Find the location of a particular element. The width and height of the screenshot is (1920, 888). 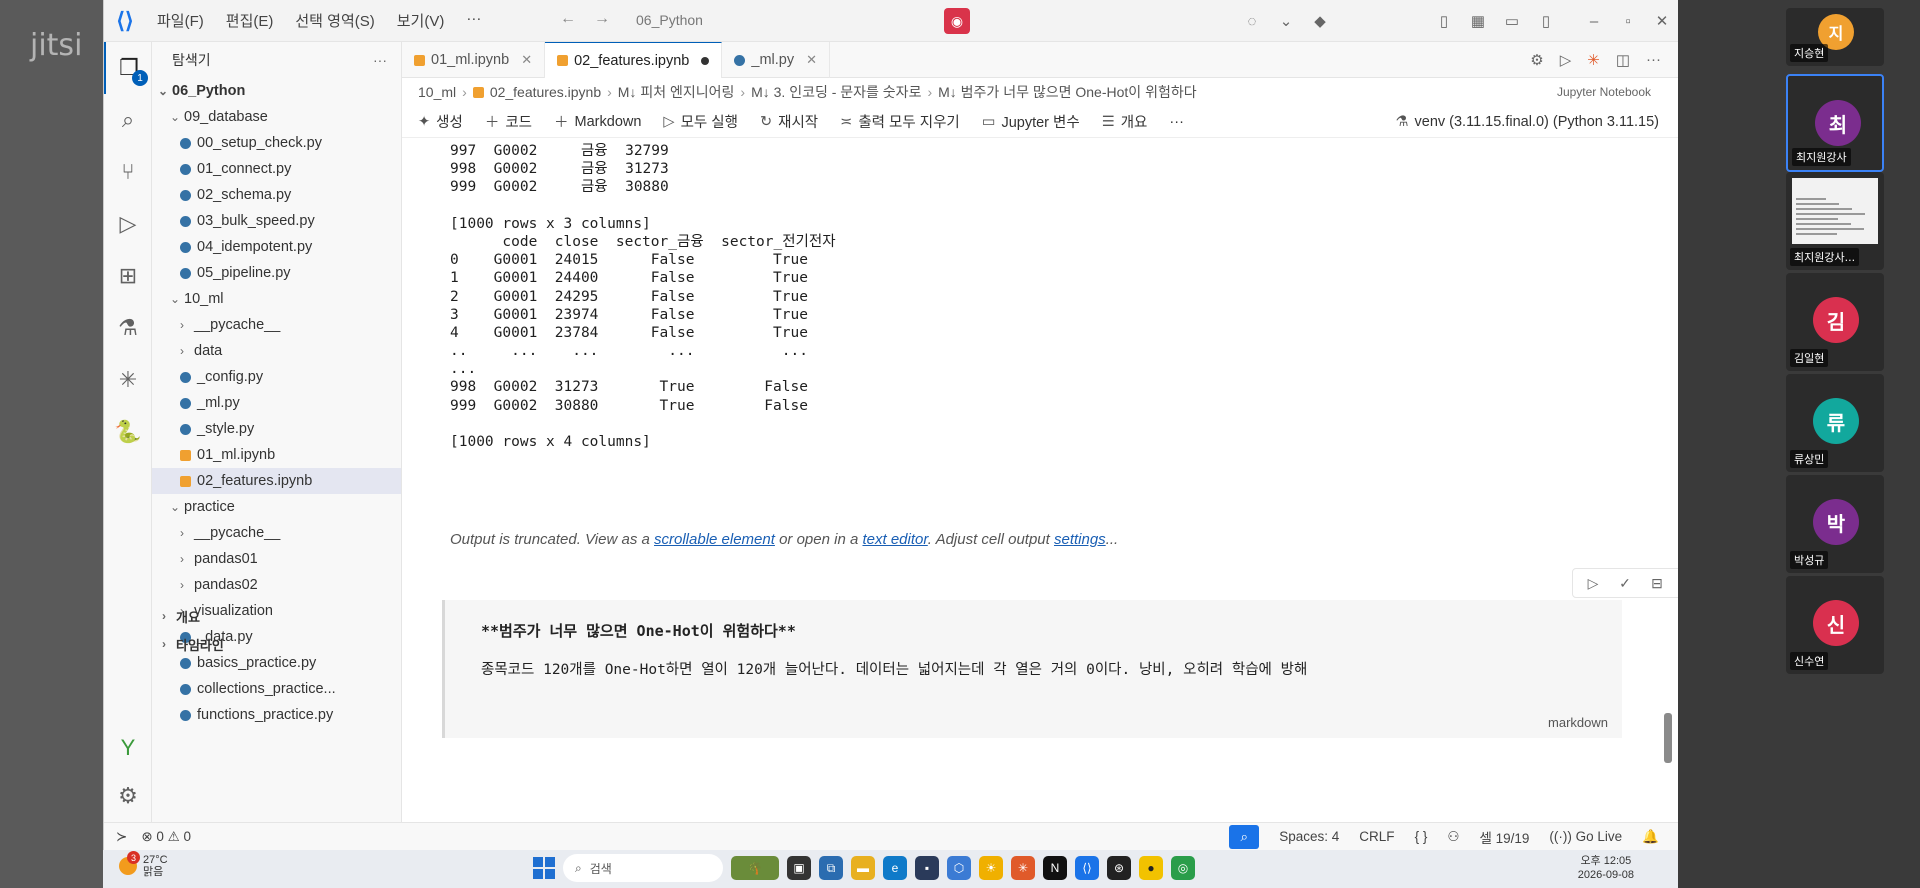

problems-status: ⊗ 0 ⚠ 0 is located at coordinates (166, 837).